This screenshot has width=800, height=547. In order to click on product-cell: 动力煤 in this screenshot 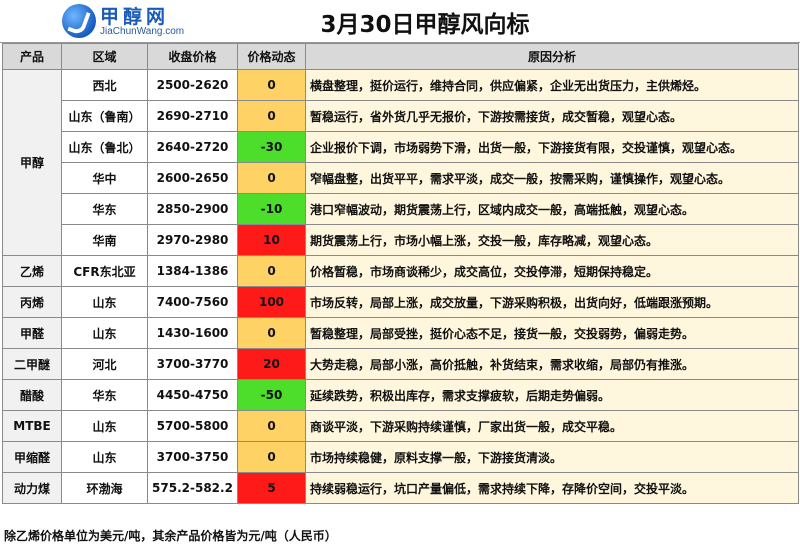, I will do `click(32, 488)`.